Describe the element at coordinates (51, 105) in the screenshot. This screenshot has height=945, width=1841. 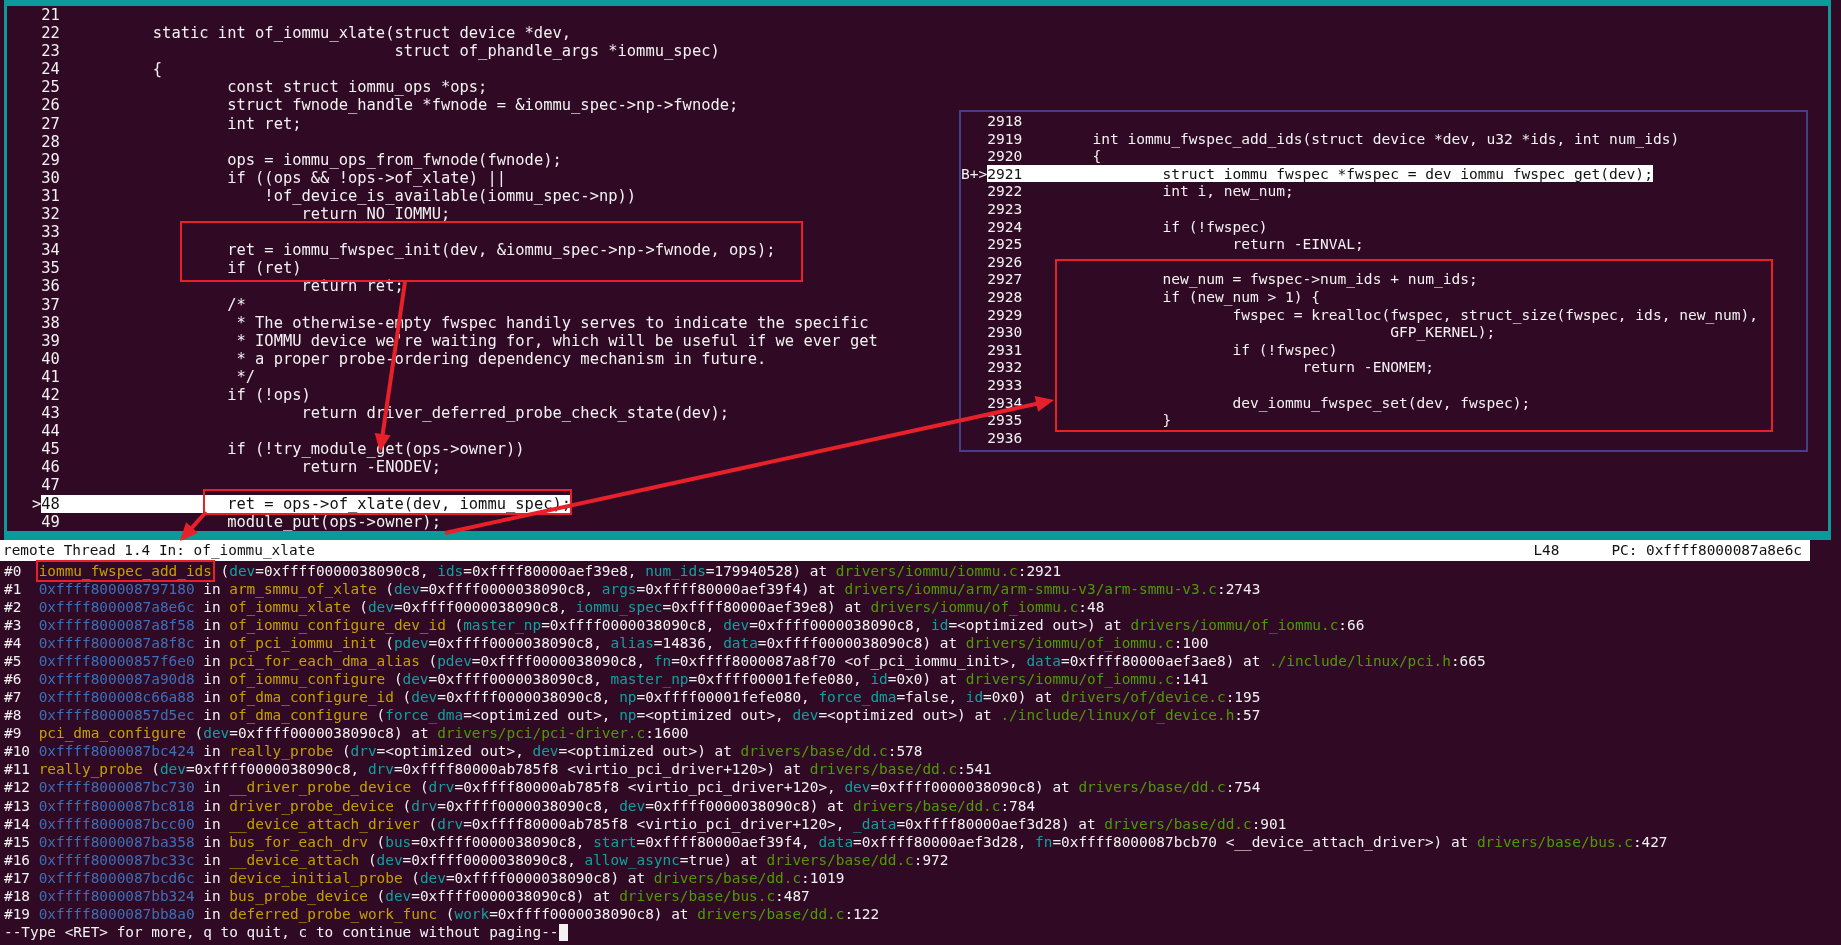
I see `line-number: 26` at that location.